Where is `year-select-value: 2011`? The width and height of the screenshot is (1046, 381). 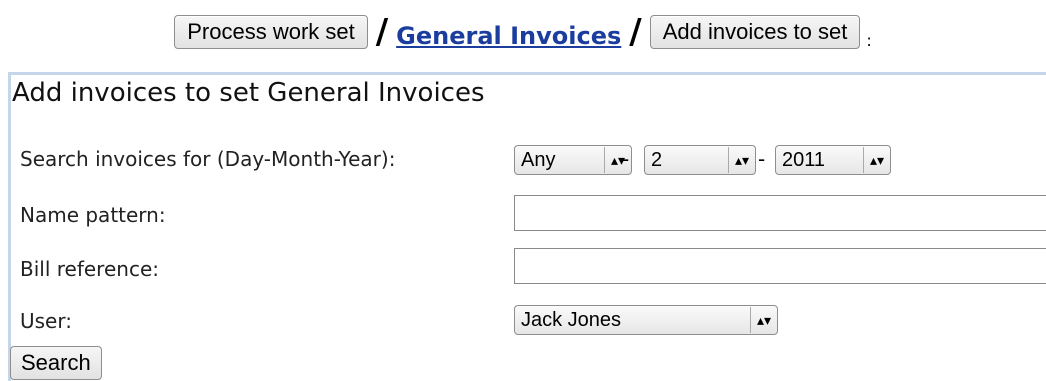
year-select-value: 2011 is located at coordinates (804, 160).